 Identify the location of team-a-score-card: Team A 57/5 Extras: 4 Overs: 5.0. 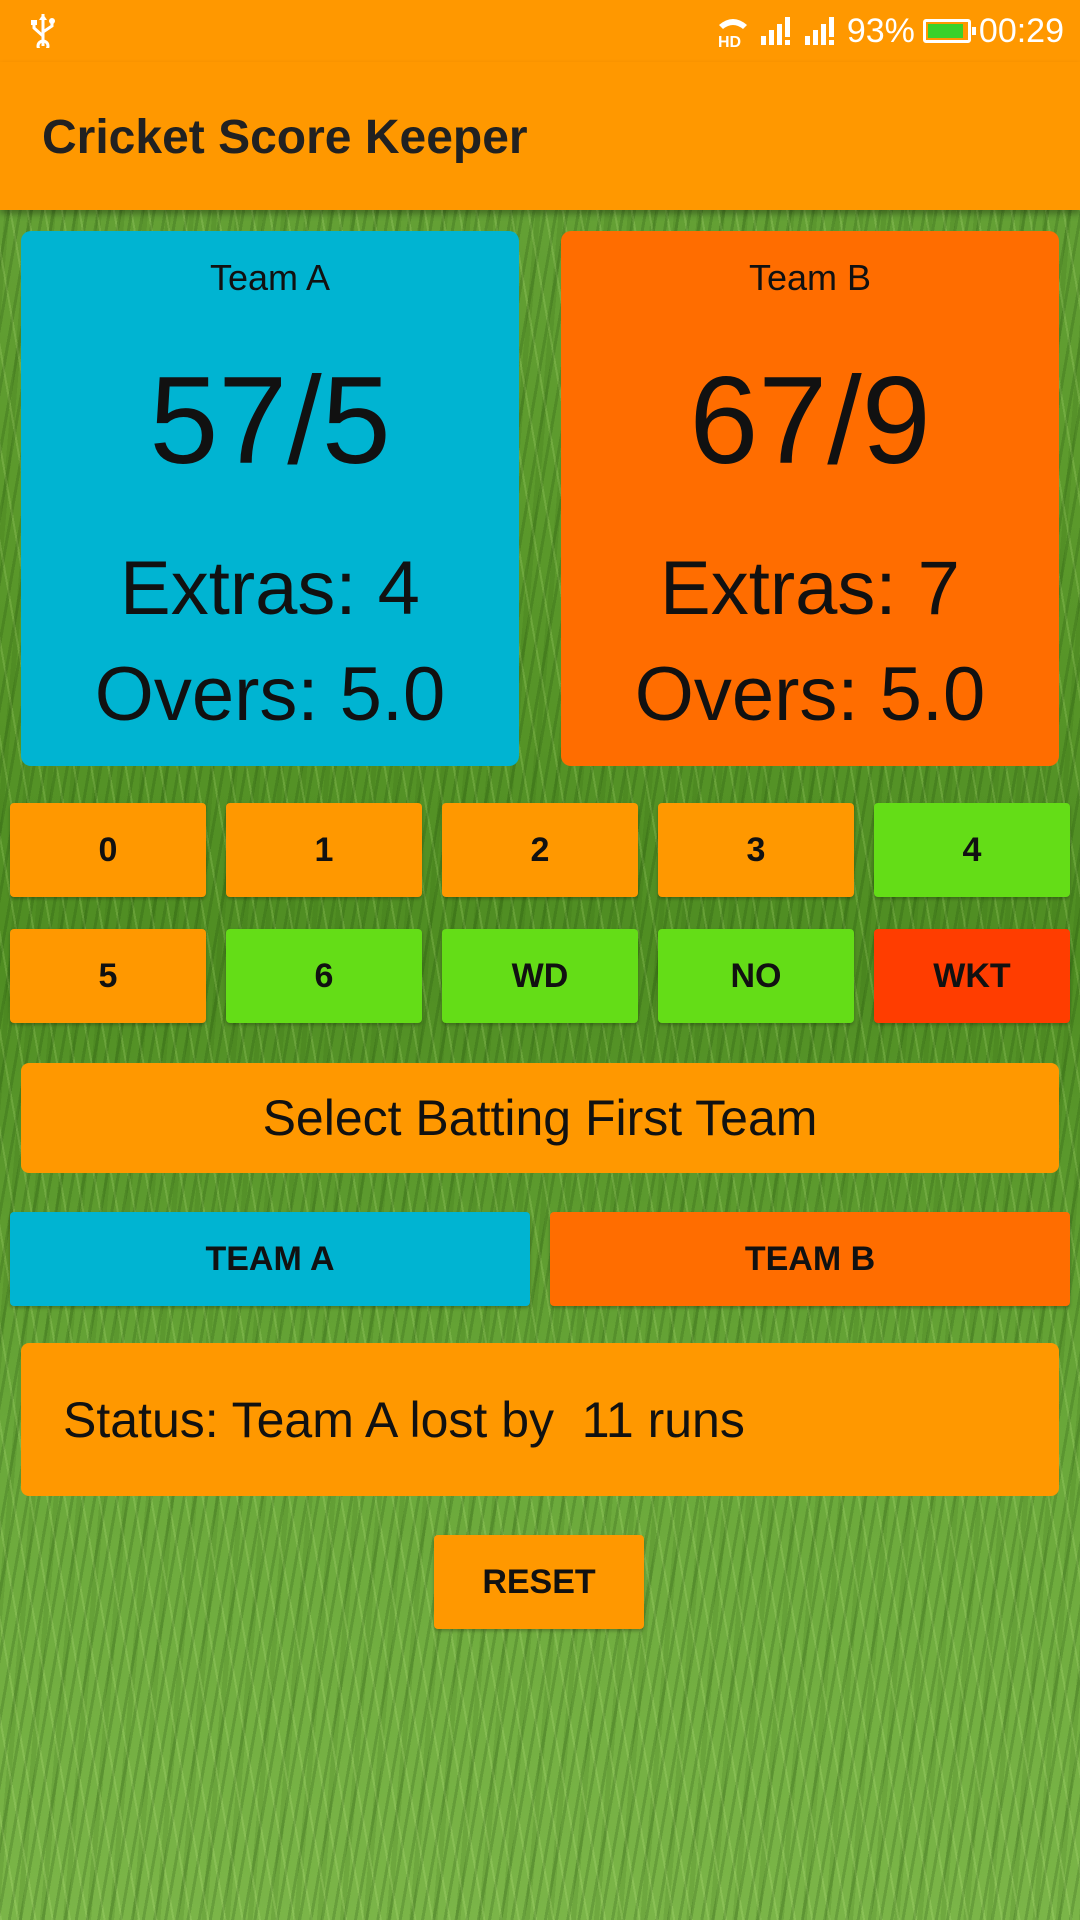
(270, 498).